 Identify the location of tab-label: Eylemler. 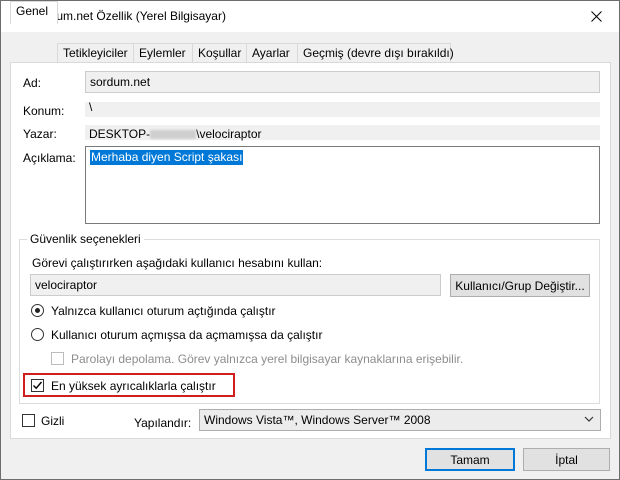
(162, 53).